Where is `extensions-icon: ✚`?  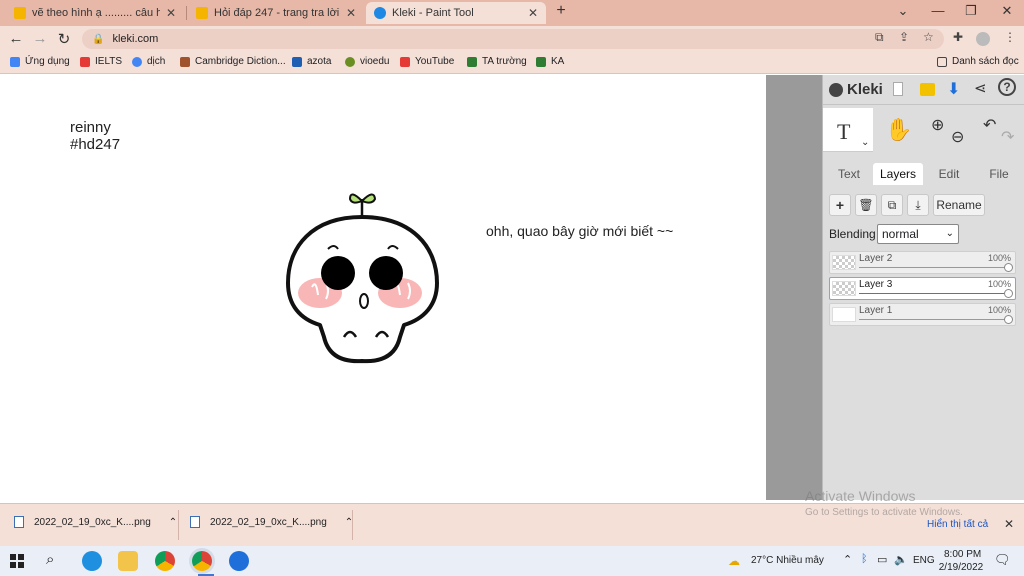 extensions-icon: ✚ is located at coordinates (958, 37).